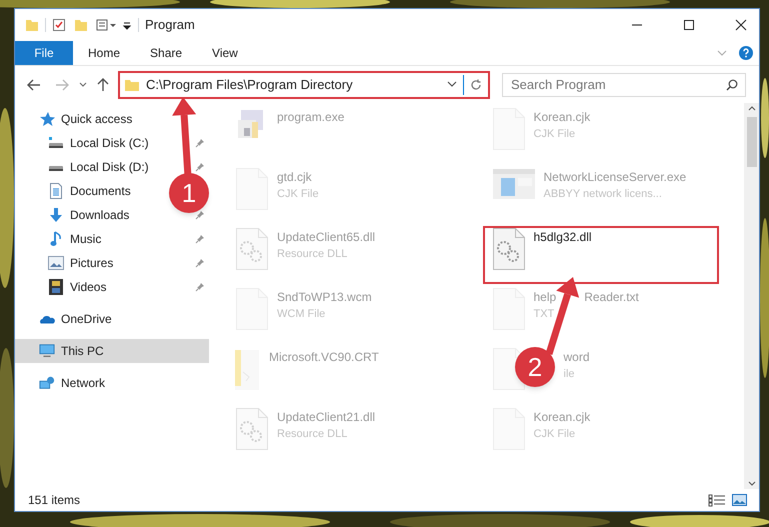 This screenshot has width=769, height=527. Describe the element at coordinates (689, 25) in the screenshot. I see `maximize-icon` at that location.